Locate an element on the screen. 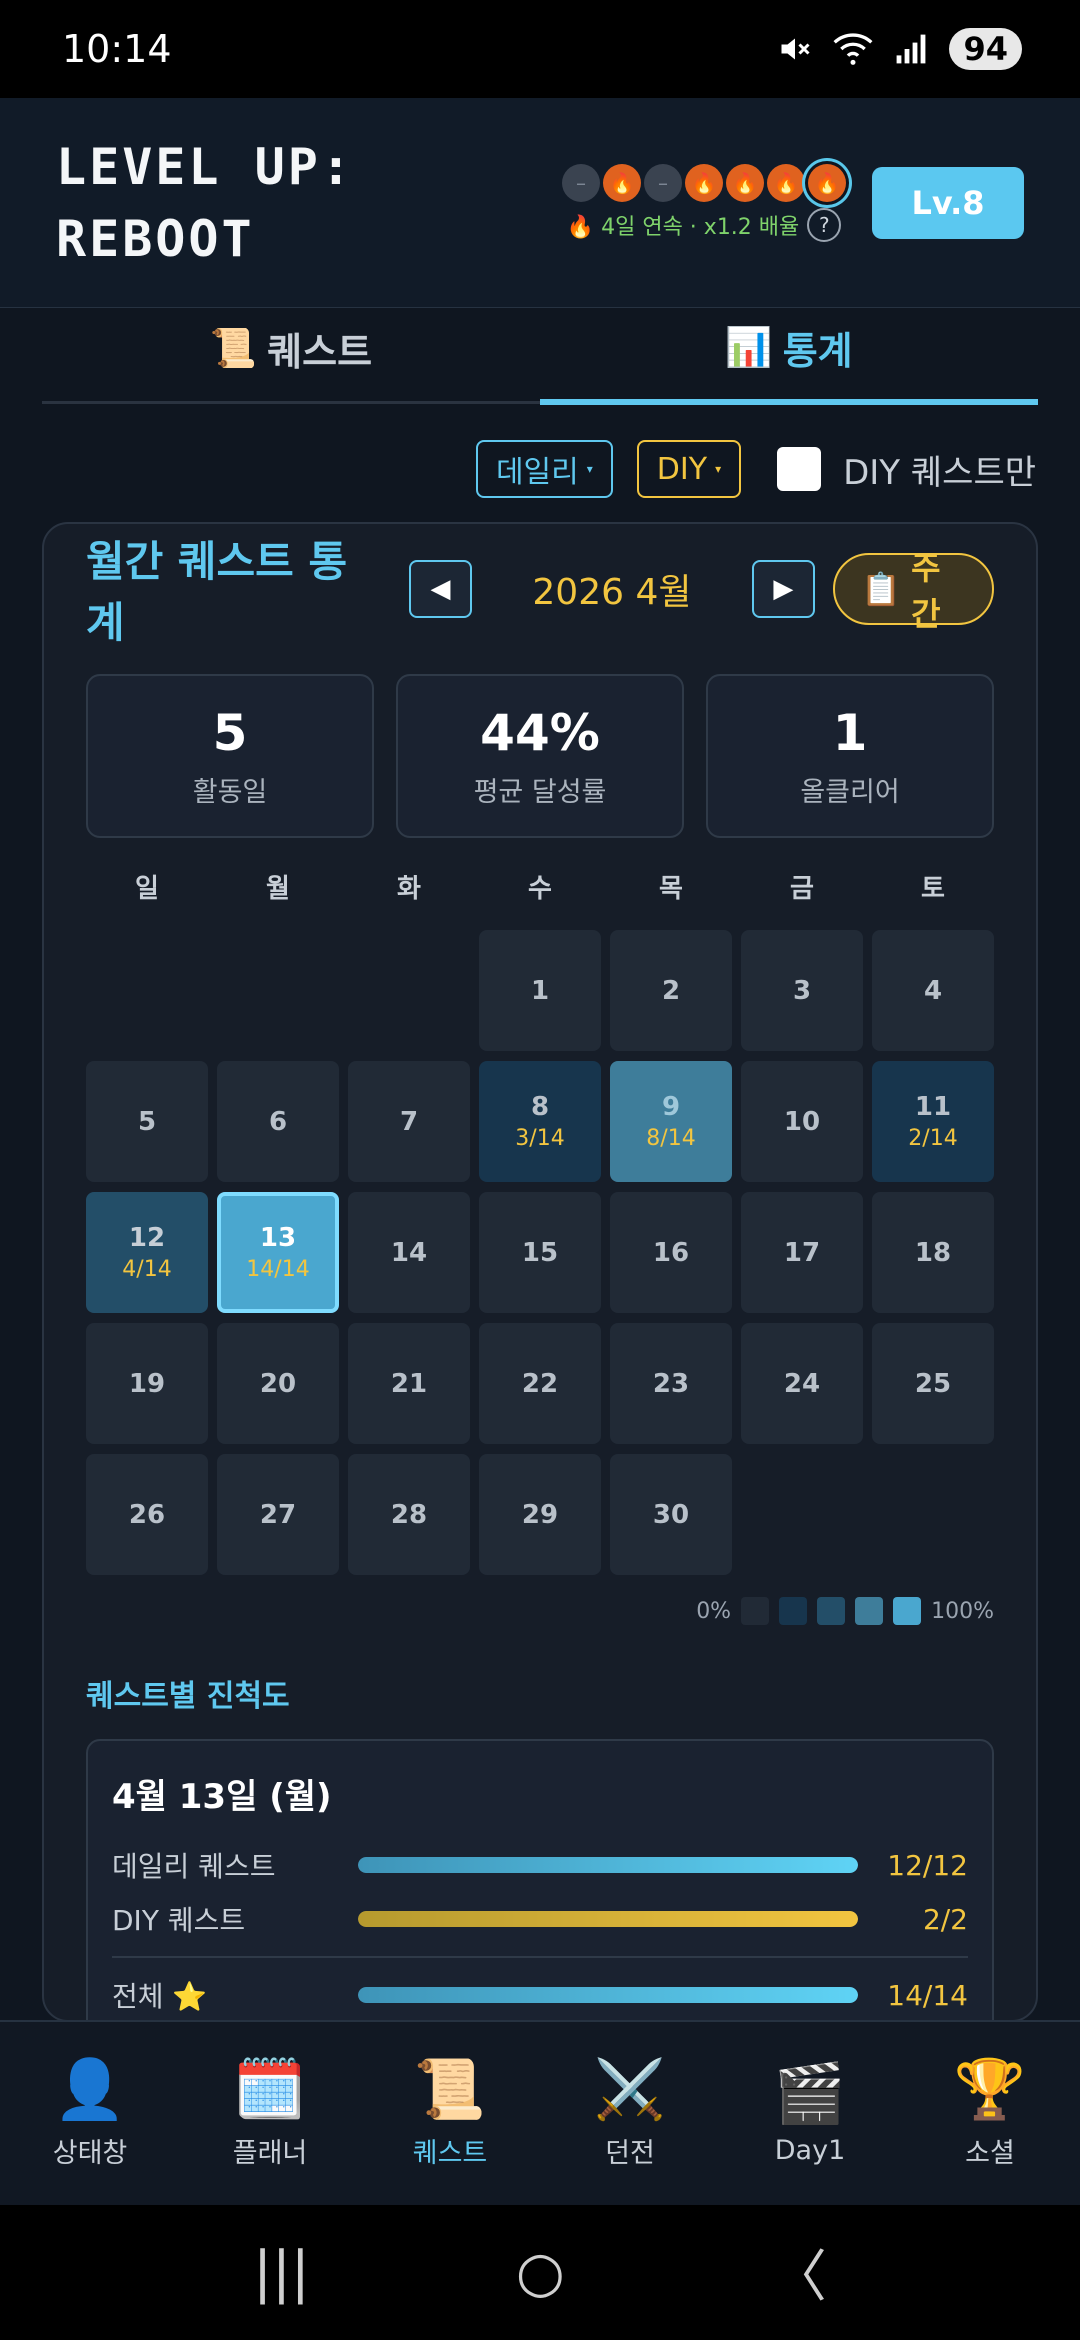  progress-bar is located at coordinates (608, 1995).